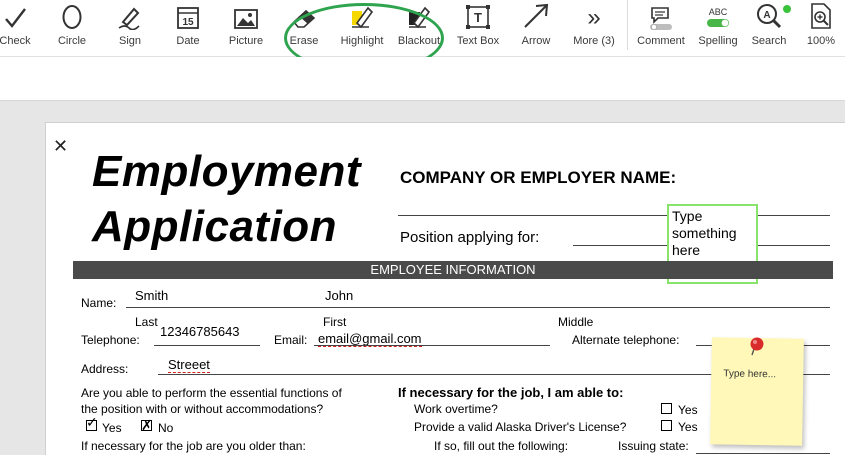 This screenshot has height=455, width=845. Describe the element at coordinates (72, 41) in the screenshot. I see `circle-tool-label: Circle` at that location.